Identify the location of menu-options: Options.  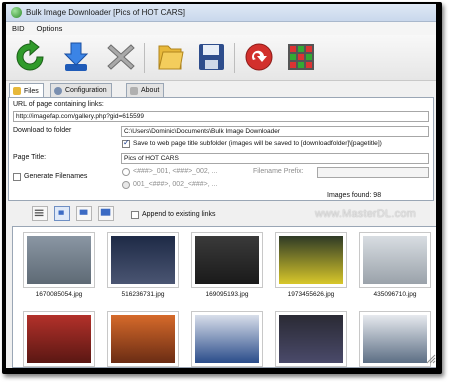
(50, 28).